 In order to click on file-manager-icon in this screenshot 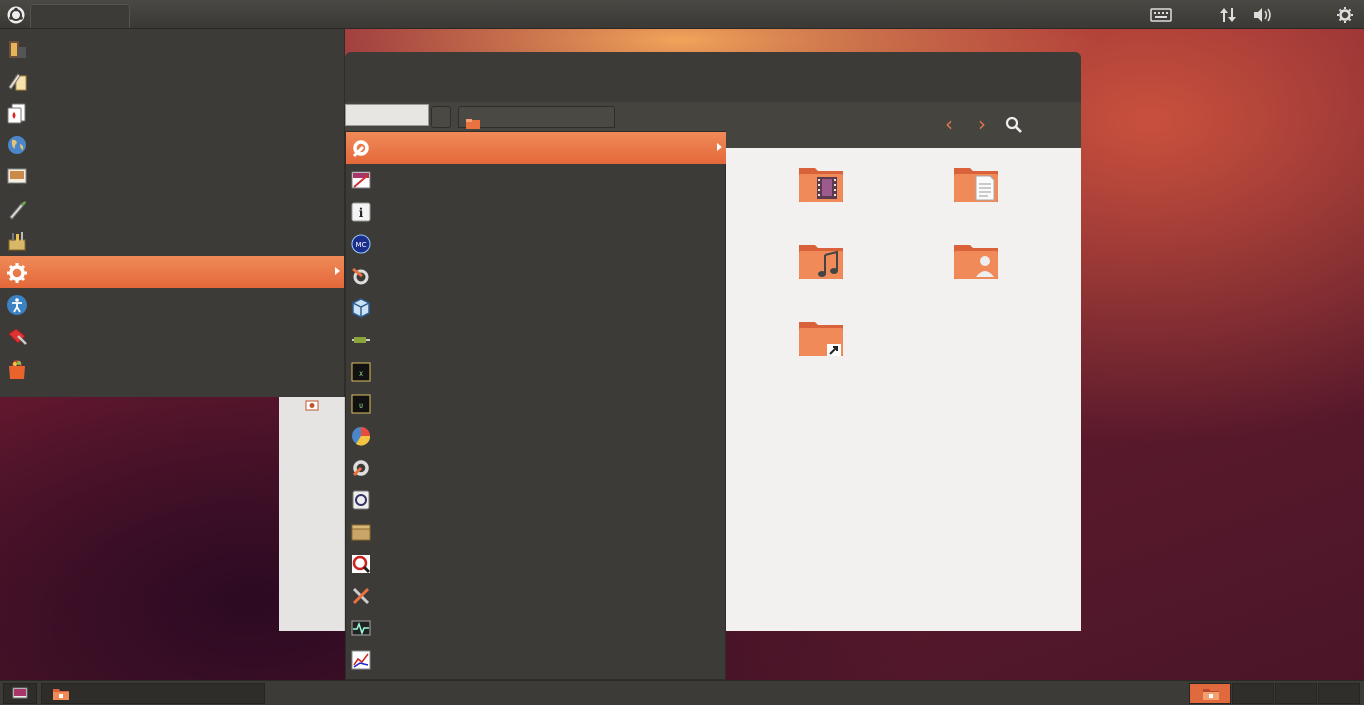, I will do `click(61, 694)`.